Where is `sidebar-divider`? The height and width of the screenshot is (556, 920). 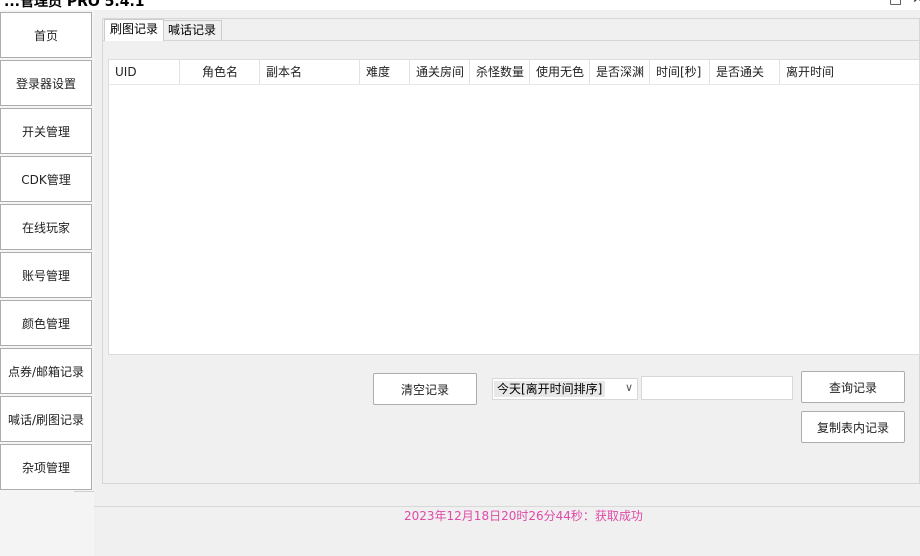 sidebar-divider is located at coordinates (84, 491).